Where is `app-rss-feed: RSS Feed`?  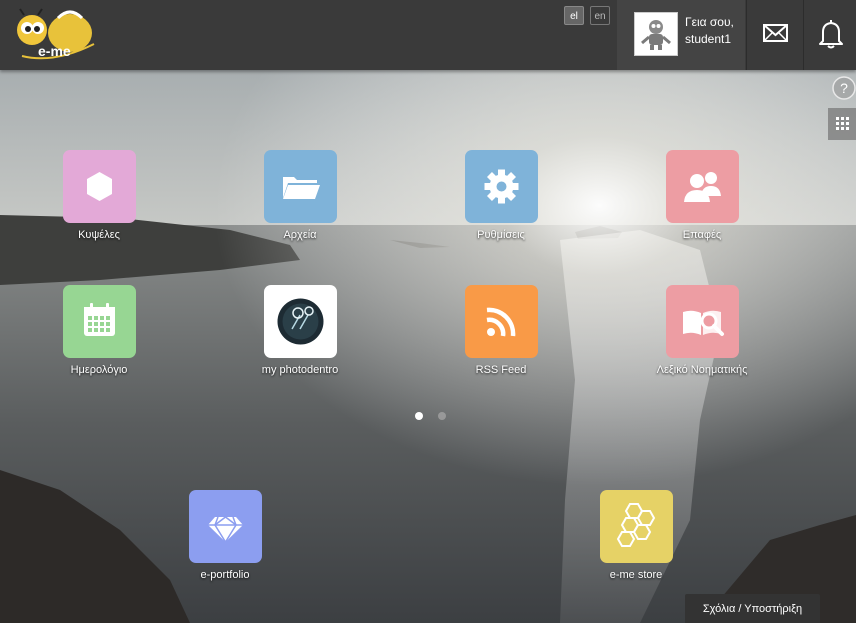 app-rss-feed: RSS Feed is located at coordinates (501, 330).